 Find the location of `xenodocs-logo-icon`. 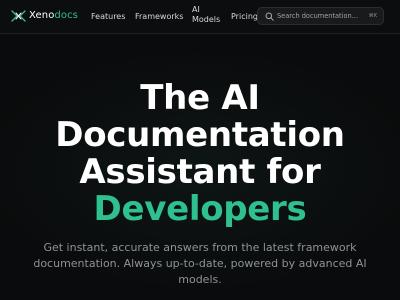

xenodocs-logo-icon is located at coordinates (18, 16).